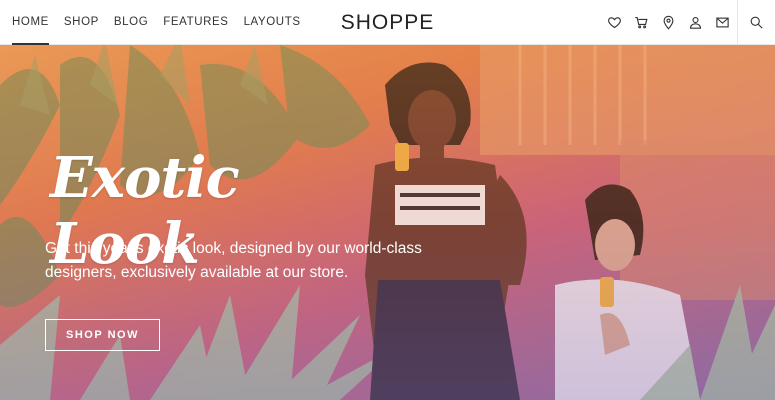  I want to click on nav-link-blog: BLOG, so click(131, 22).